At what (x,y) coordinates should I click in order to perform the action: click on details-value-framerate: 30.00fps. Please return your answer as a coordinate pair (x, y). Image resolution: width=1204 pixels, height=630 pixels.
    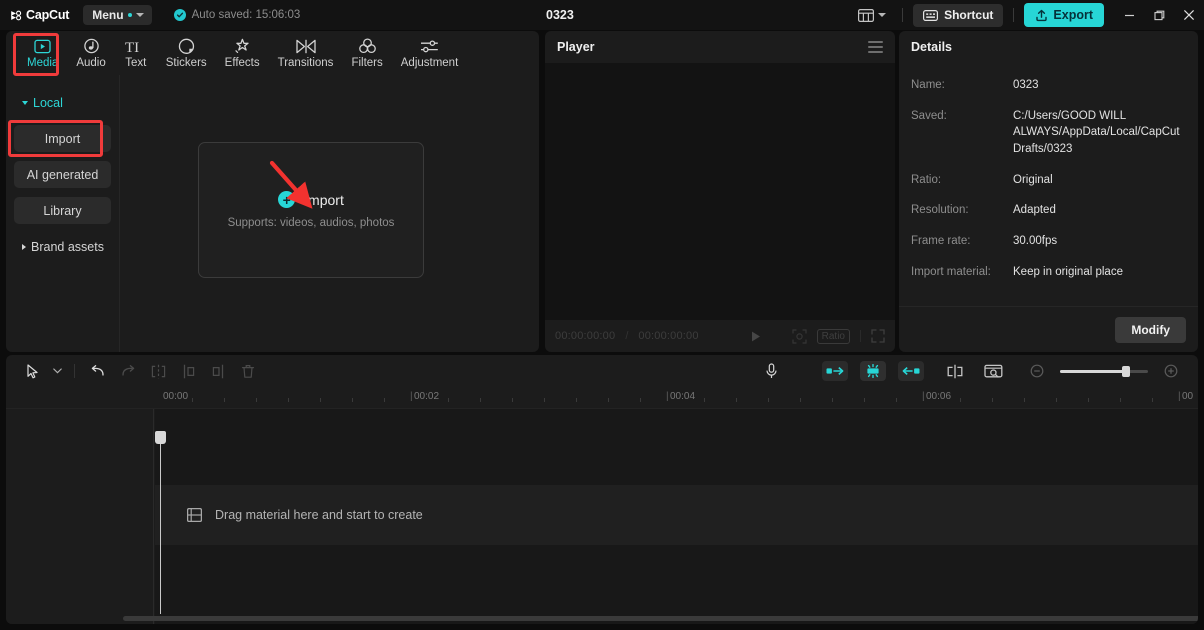
    Looking at the image, I should click on (1035, 241).